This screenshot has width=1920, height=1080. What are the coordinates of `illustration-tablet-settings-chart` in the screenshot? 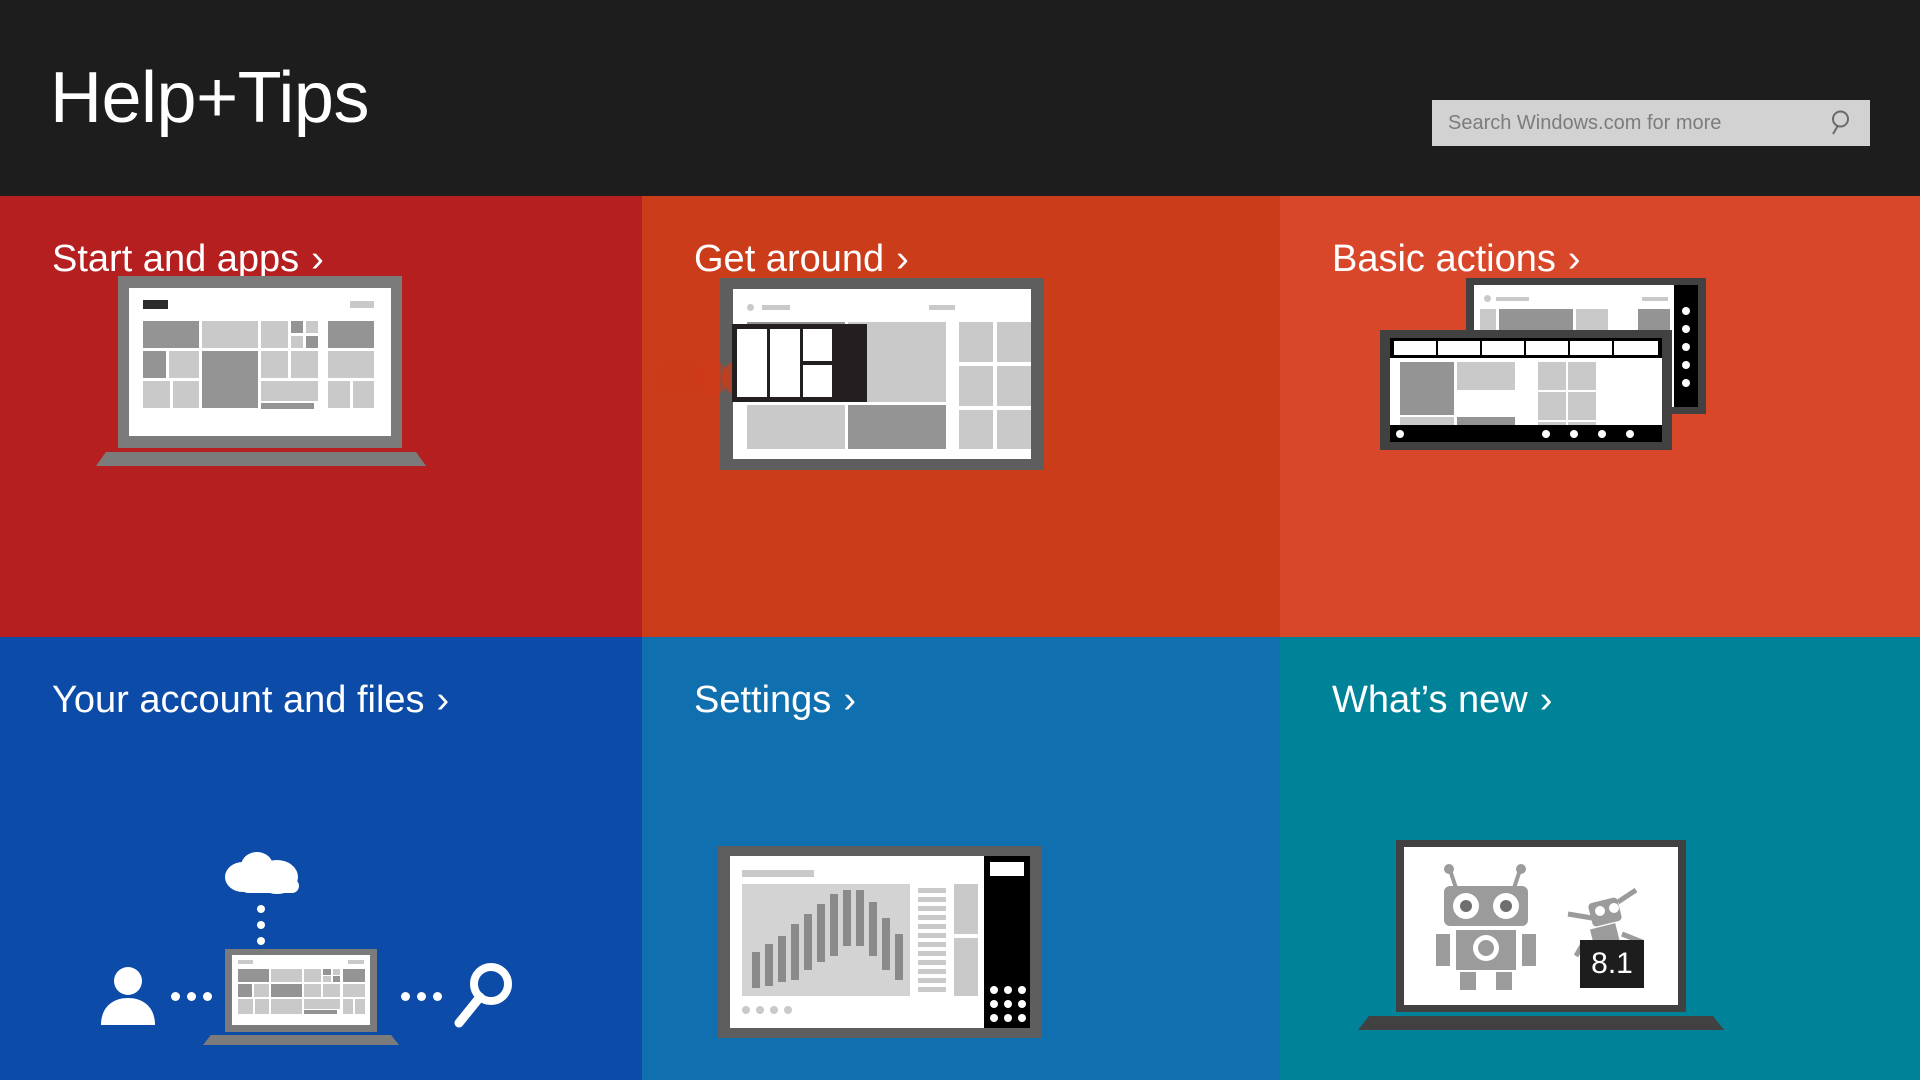 It's located at (918, 946).